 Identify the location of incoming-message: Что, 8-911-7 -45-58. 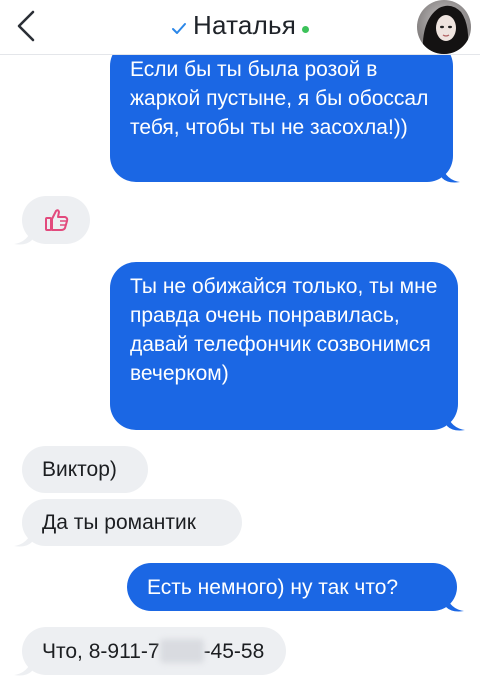
(154, 651).